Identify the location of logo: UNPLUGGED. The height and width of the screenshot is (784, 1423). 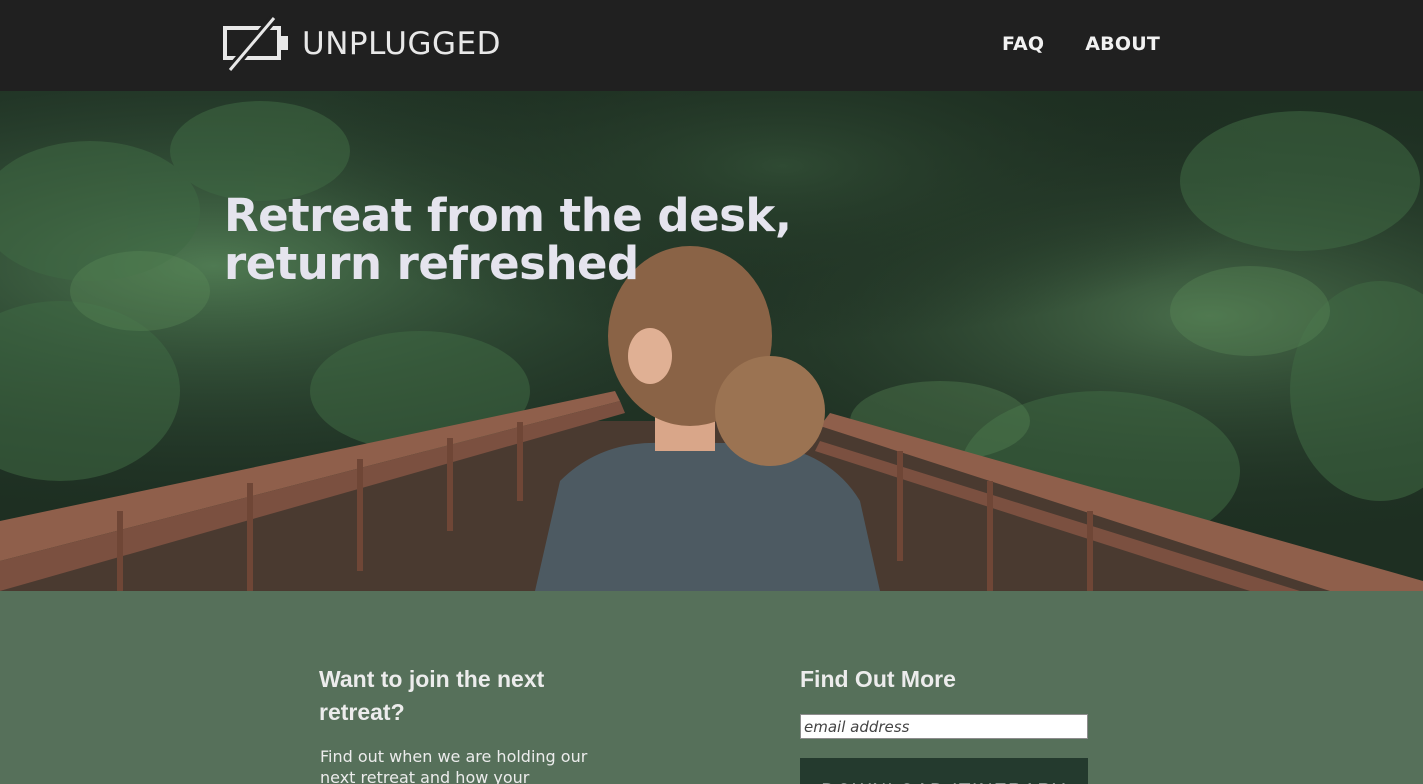
(361, 44).